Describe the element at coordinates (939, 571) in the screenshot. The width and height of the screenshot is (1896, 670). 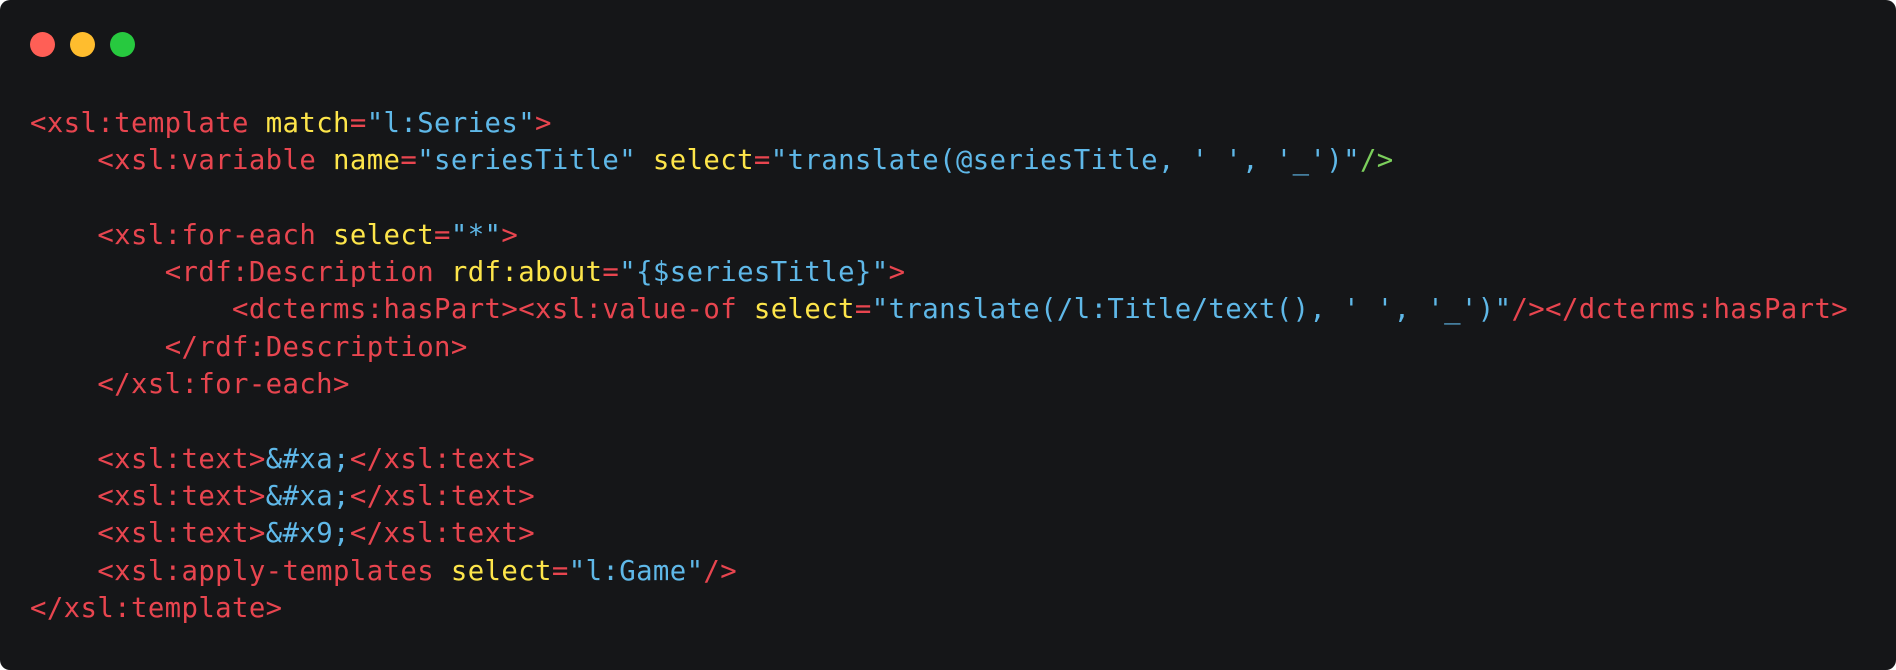
I see `code-line: <xsl:apply-templates select="l:Game"/>` at that location.